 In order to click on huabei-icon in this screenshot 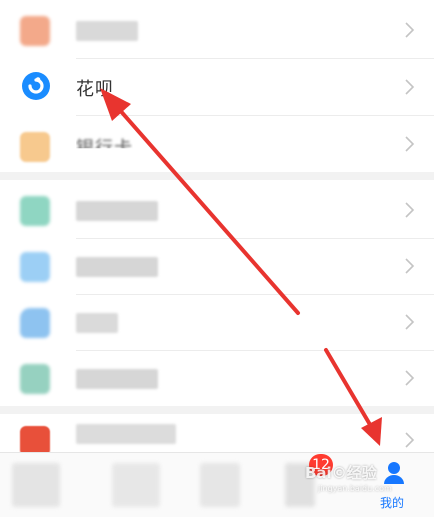, I will do `click(36, 86)`.